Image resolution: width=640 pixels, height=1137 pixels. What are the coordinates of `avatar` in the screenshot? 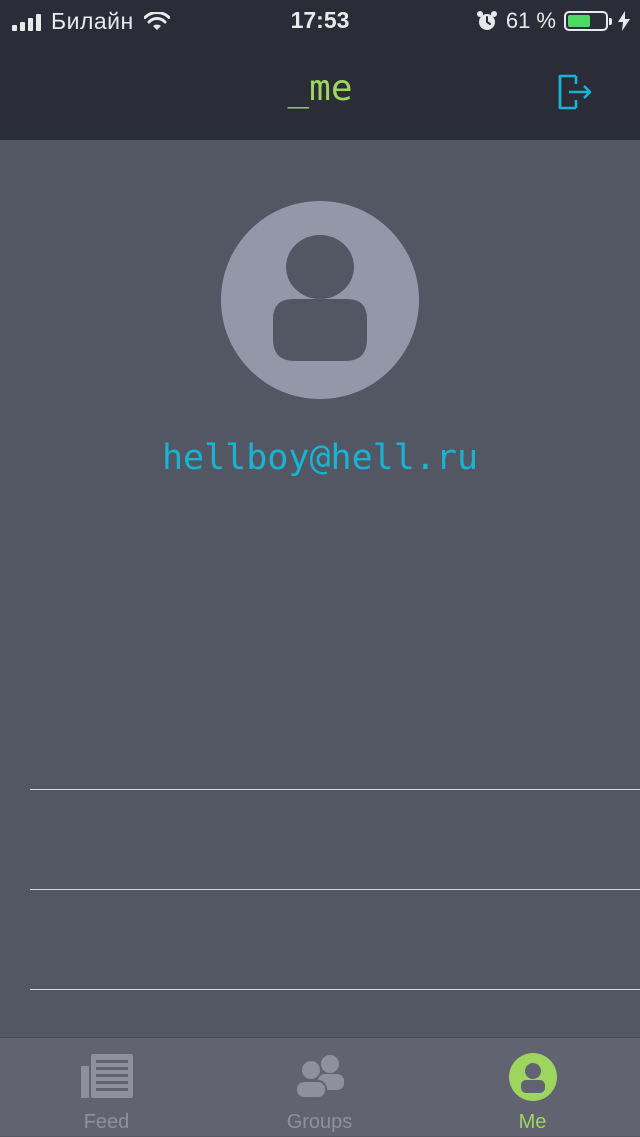 It's located at (320, 300).